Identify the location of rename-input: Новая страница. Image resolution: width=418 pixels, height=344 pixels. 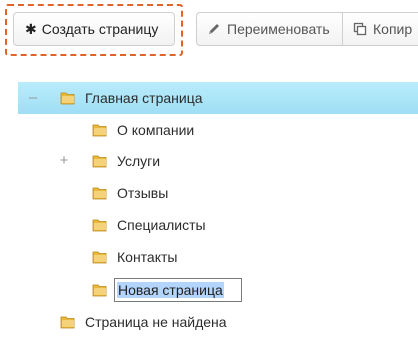
(178, 290).